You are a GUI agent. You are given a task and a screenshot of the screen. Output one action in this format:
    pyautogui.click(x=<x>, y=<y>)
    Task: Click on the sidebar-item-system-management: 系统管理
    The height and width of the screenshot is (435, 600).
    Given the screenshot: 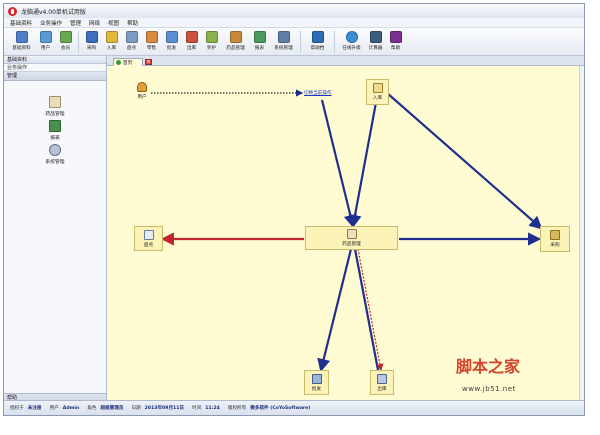 What is the action you would take?
    pyautogui.click(x=55, y=154)
    